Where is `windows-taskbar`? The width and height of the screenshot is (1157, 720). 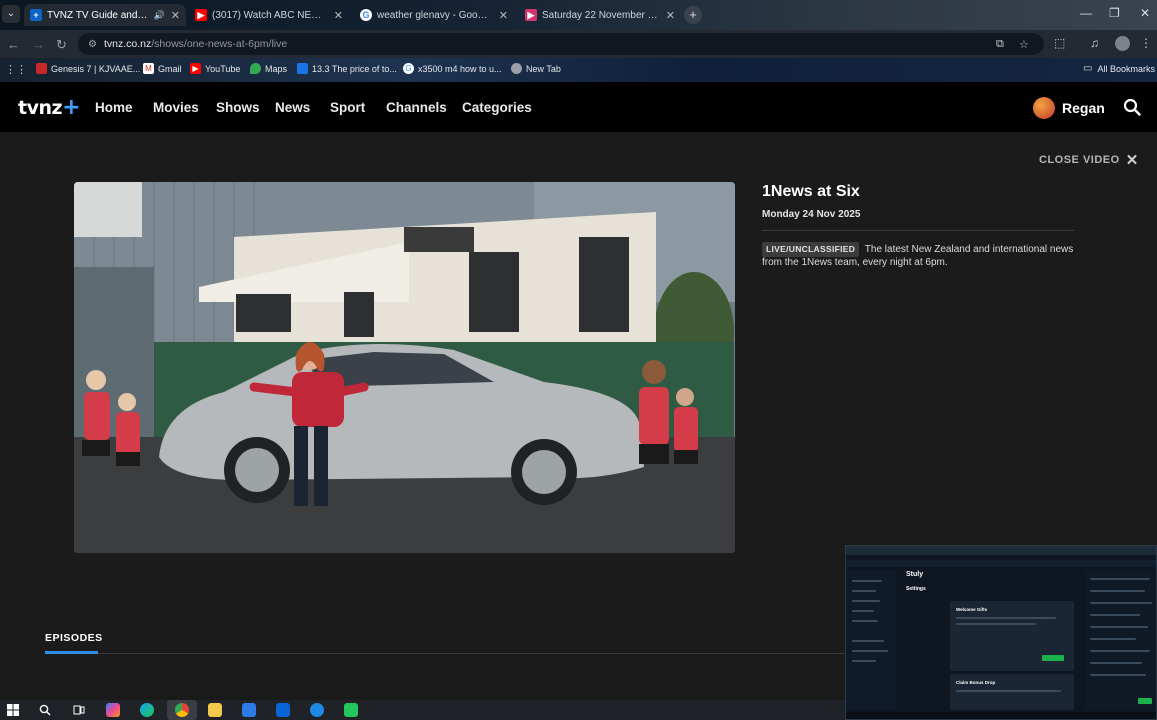 windows-taskbar is located at coordinates (422, 710).